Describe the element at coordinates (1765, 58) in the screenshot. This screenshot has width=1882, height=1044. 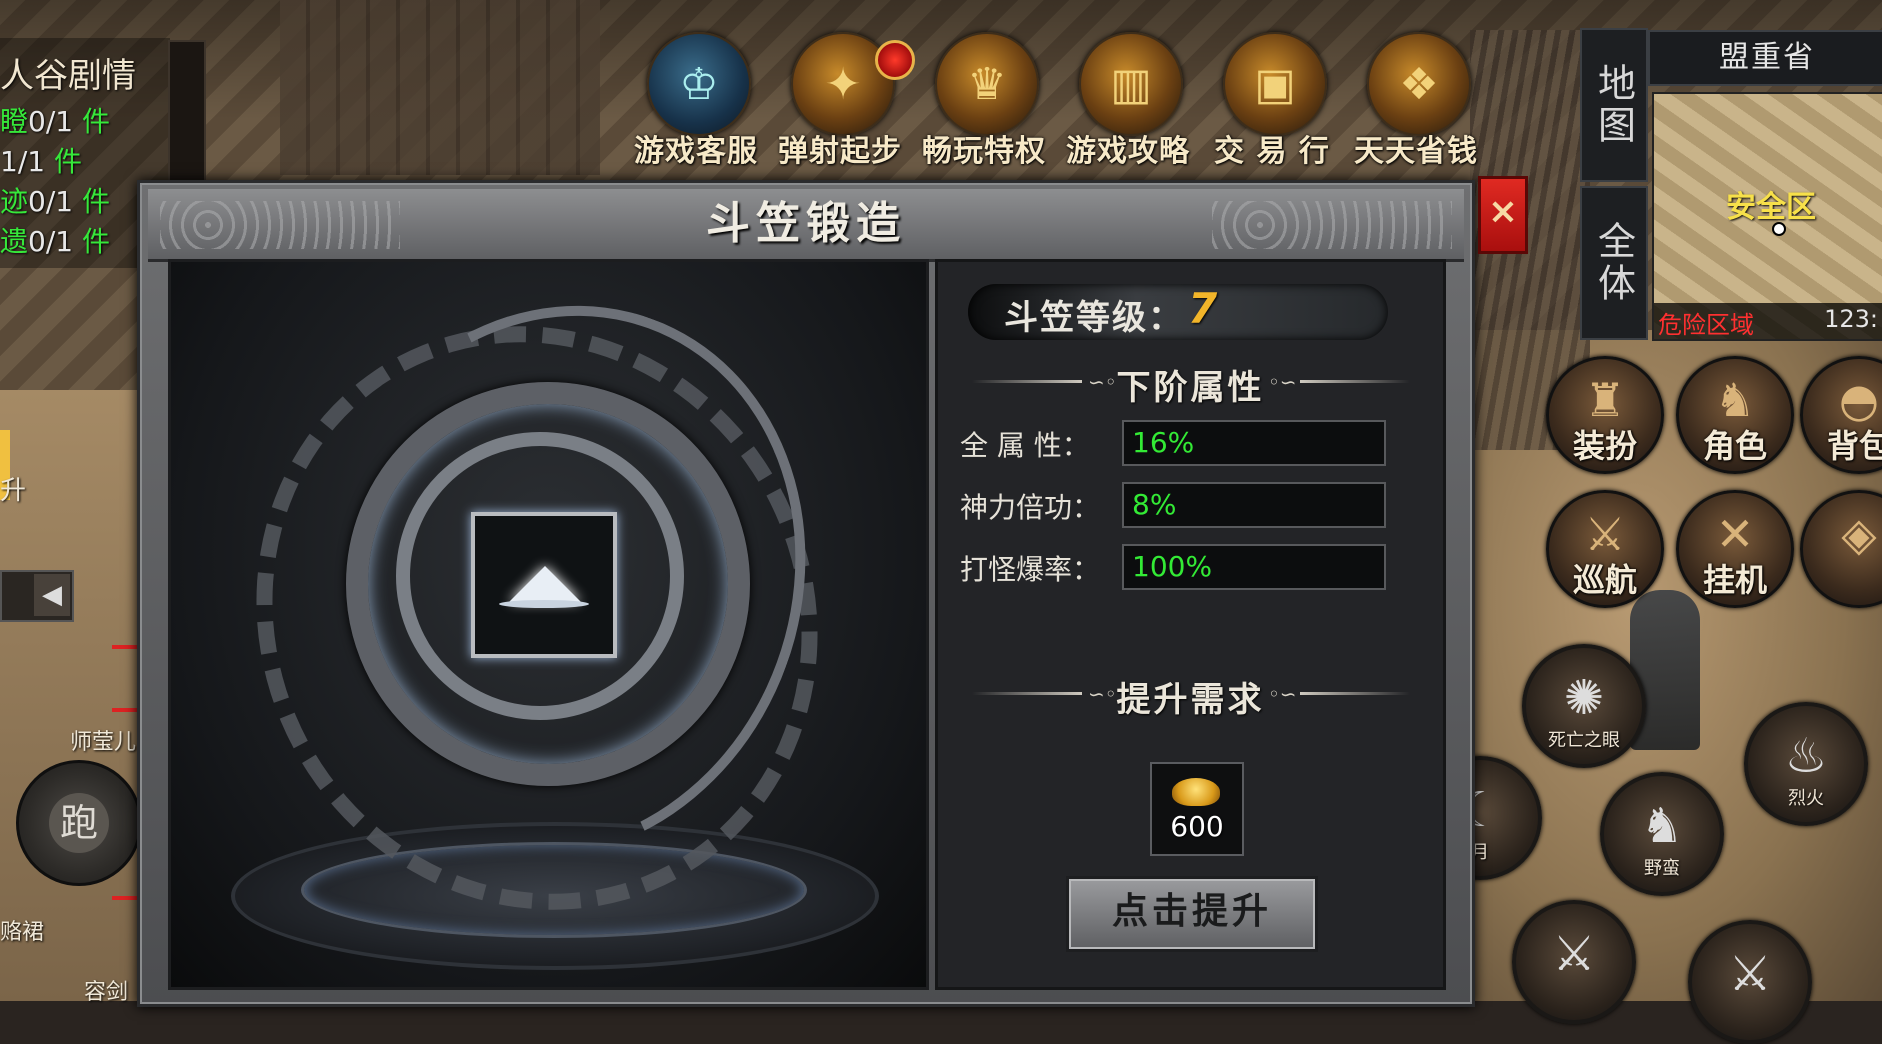
I see `map-name: 盟重省` at that location.